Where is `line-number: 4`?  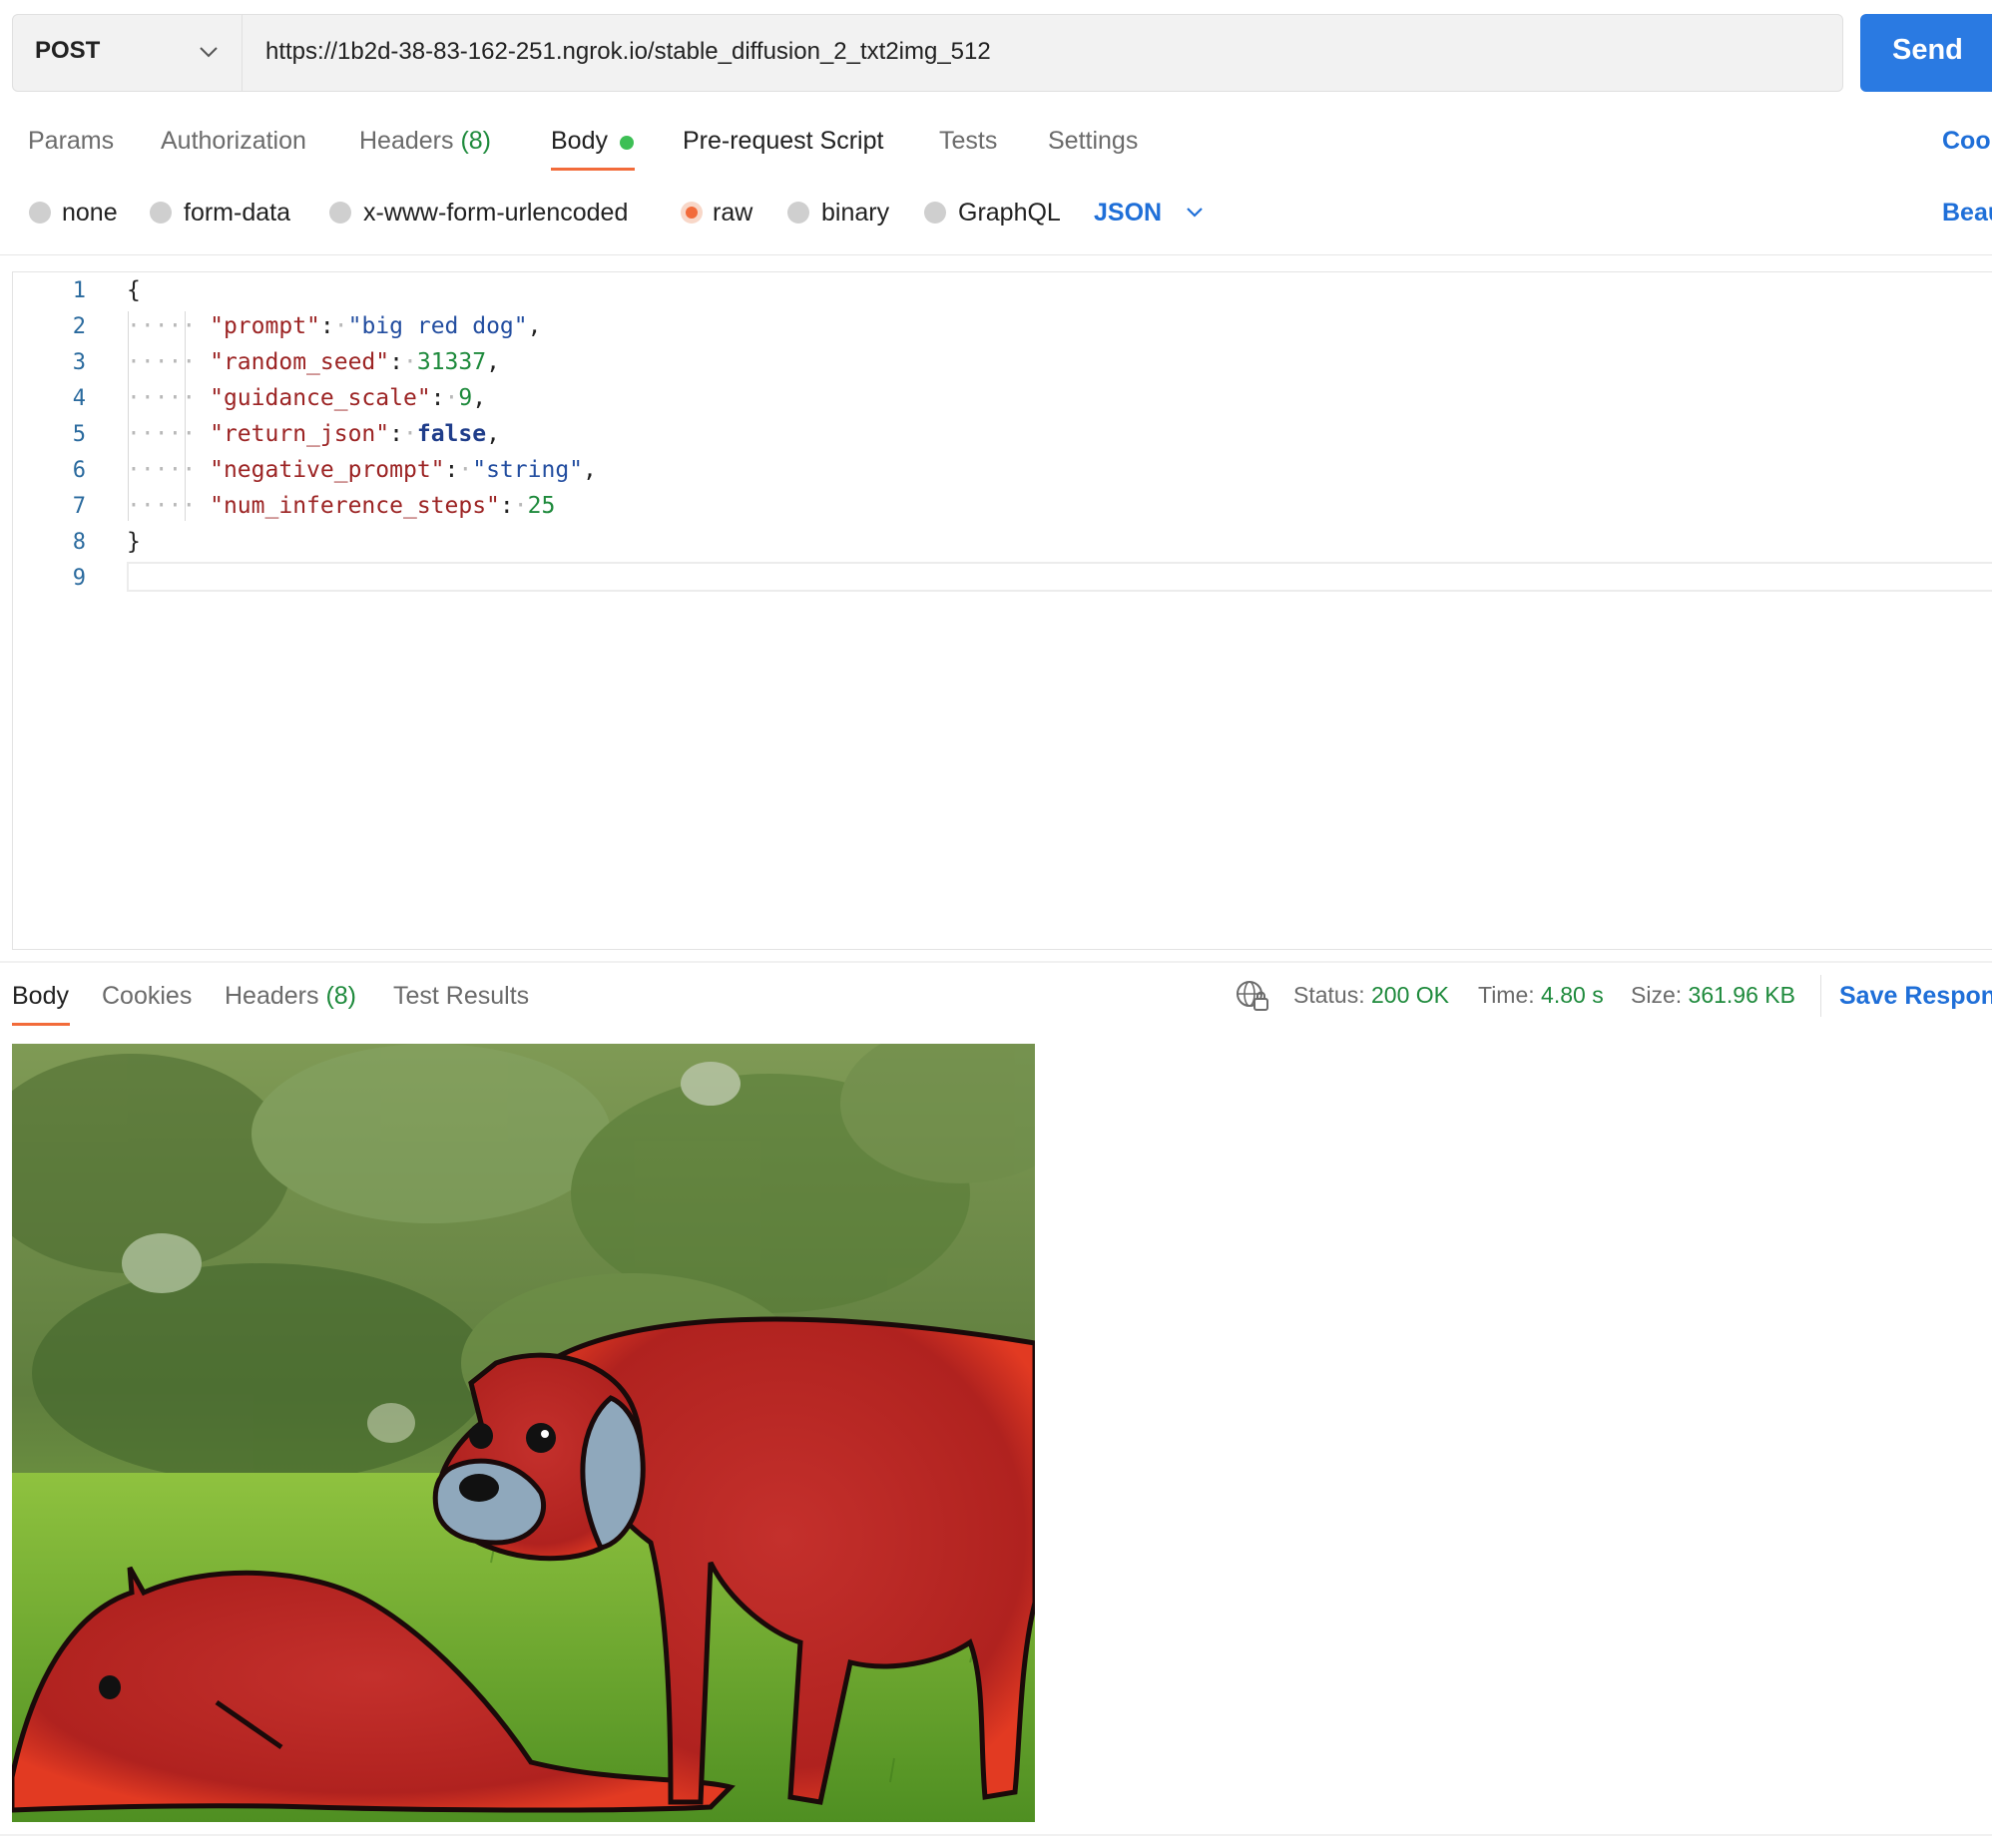
line-number: 4 is located at coordinates (79, 399).